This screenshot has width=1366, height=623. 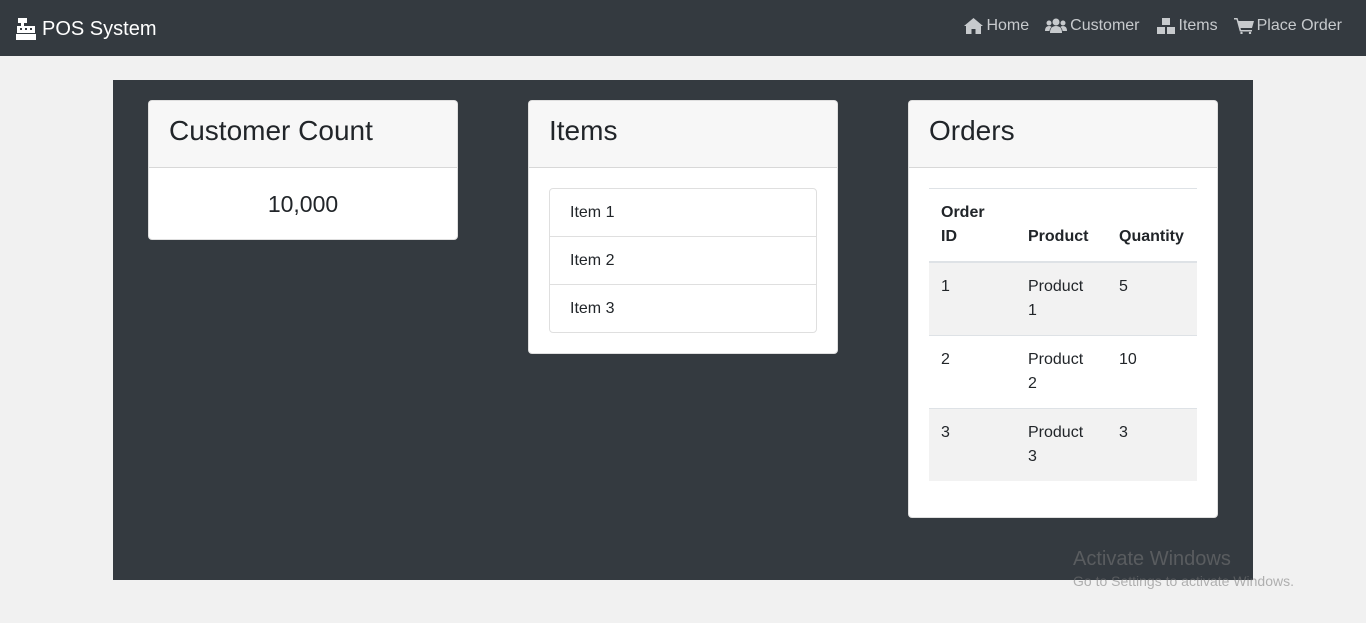 I want to click on nav-customer: Customer, so click(x=1092, y=26).